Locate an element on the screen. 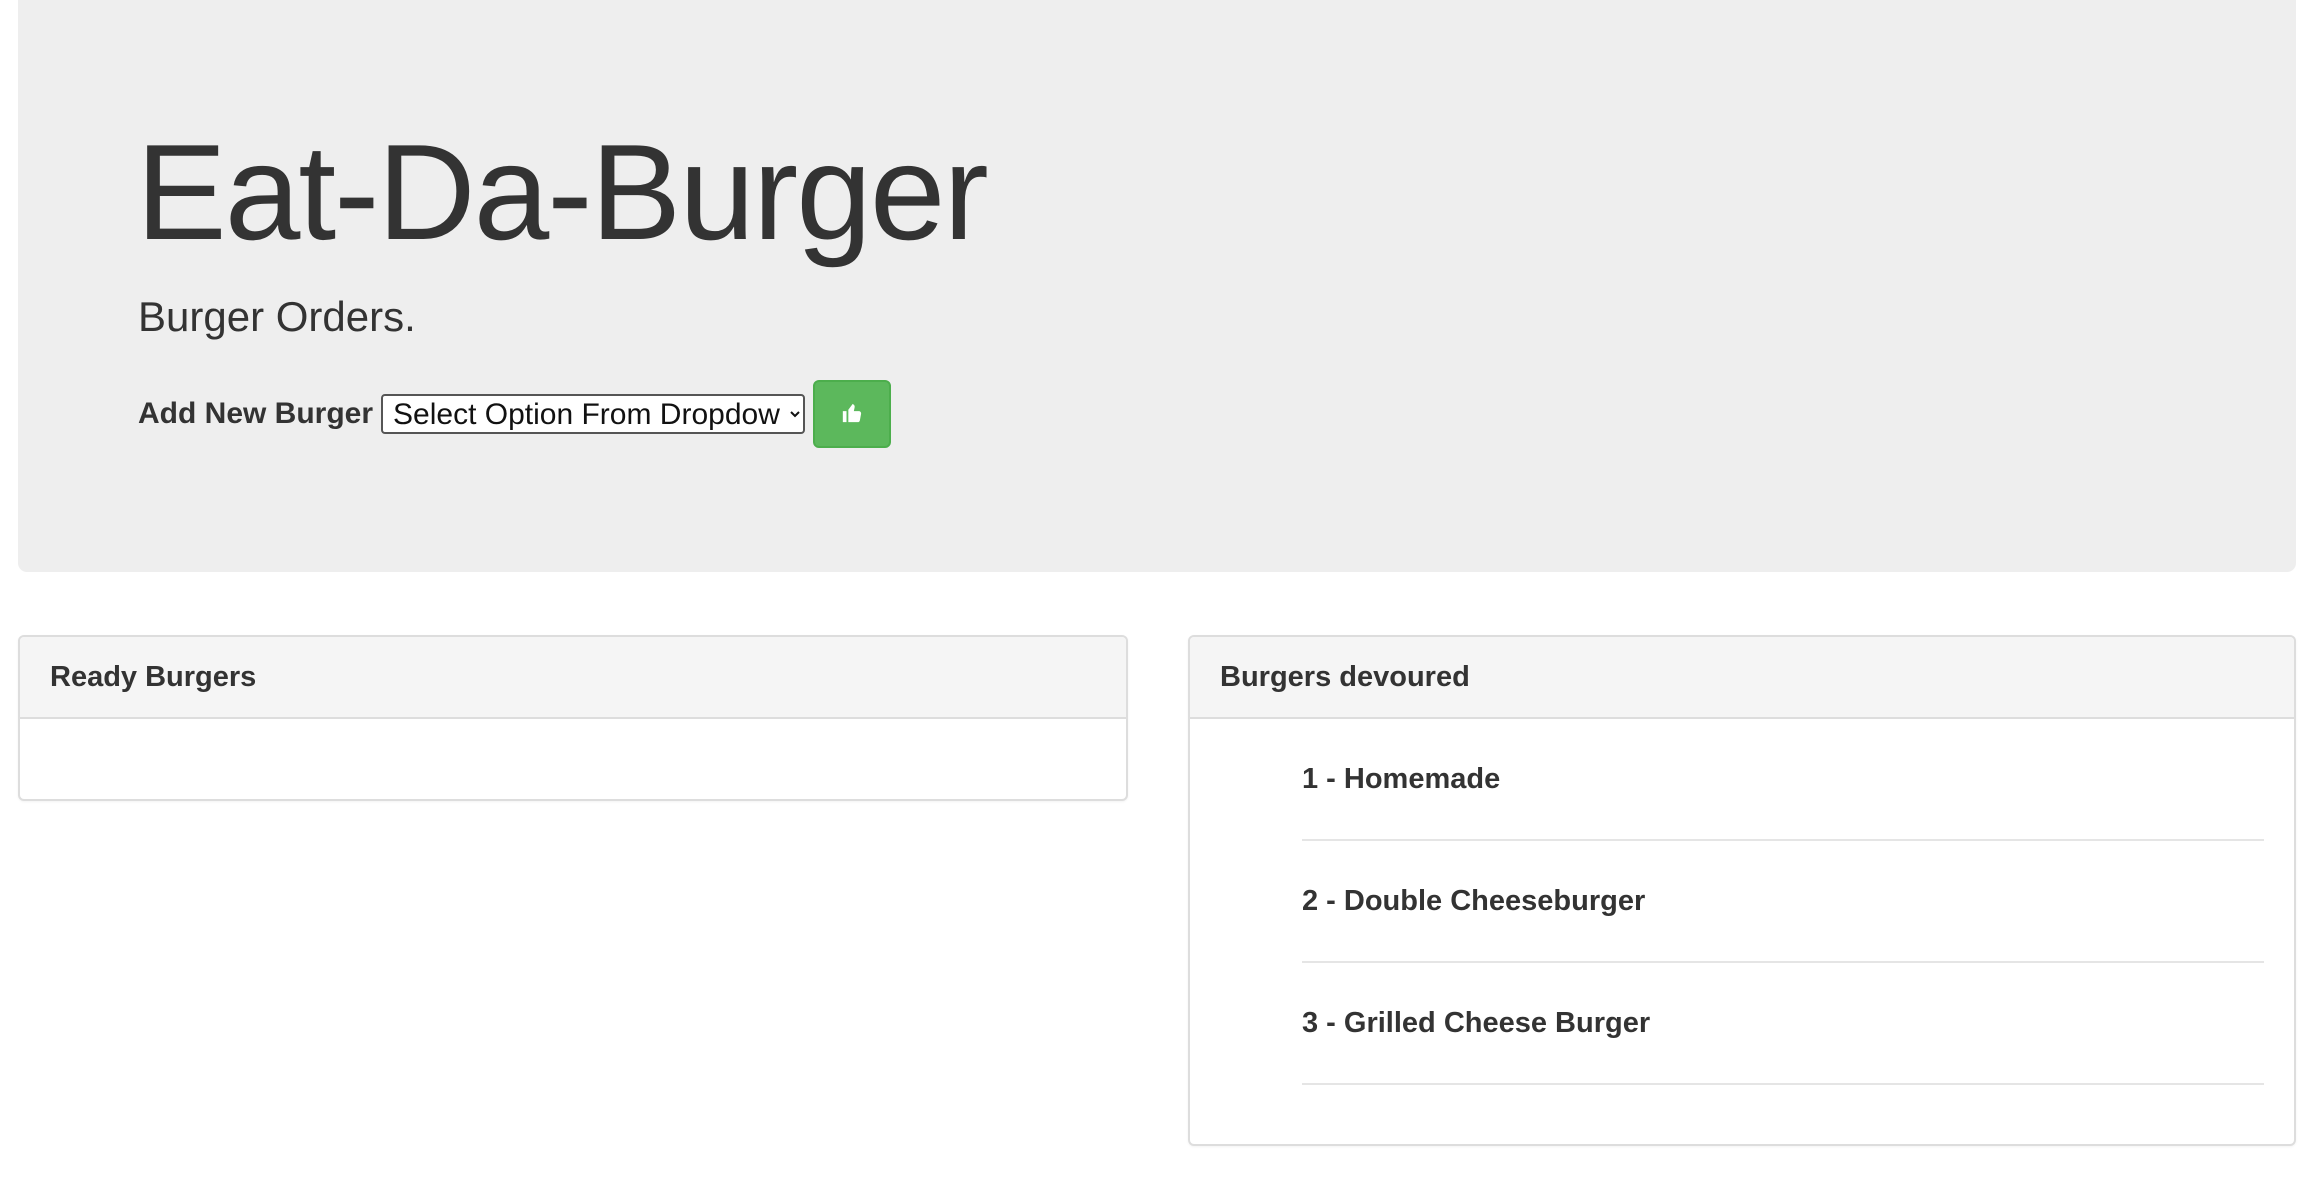 This screenshot has height=1204, width=2314. ready-burgers-panel: Ready Burgers is located at coordinates (573, 718).